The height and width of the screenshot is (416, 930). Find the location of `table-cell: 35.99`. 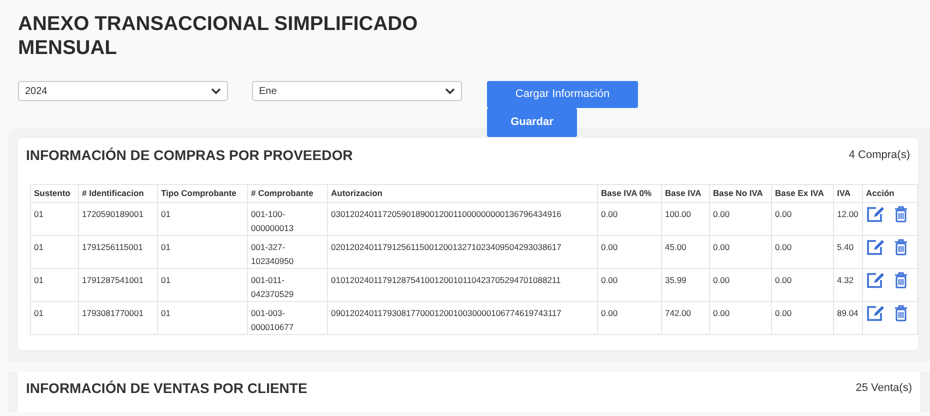

table-cell: 35.99 is located at coordinates (675, 280).